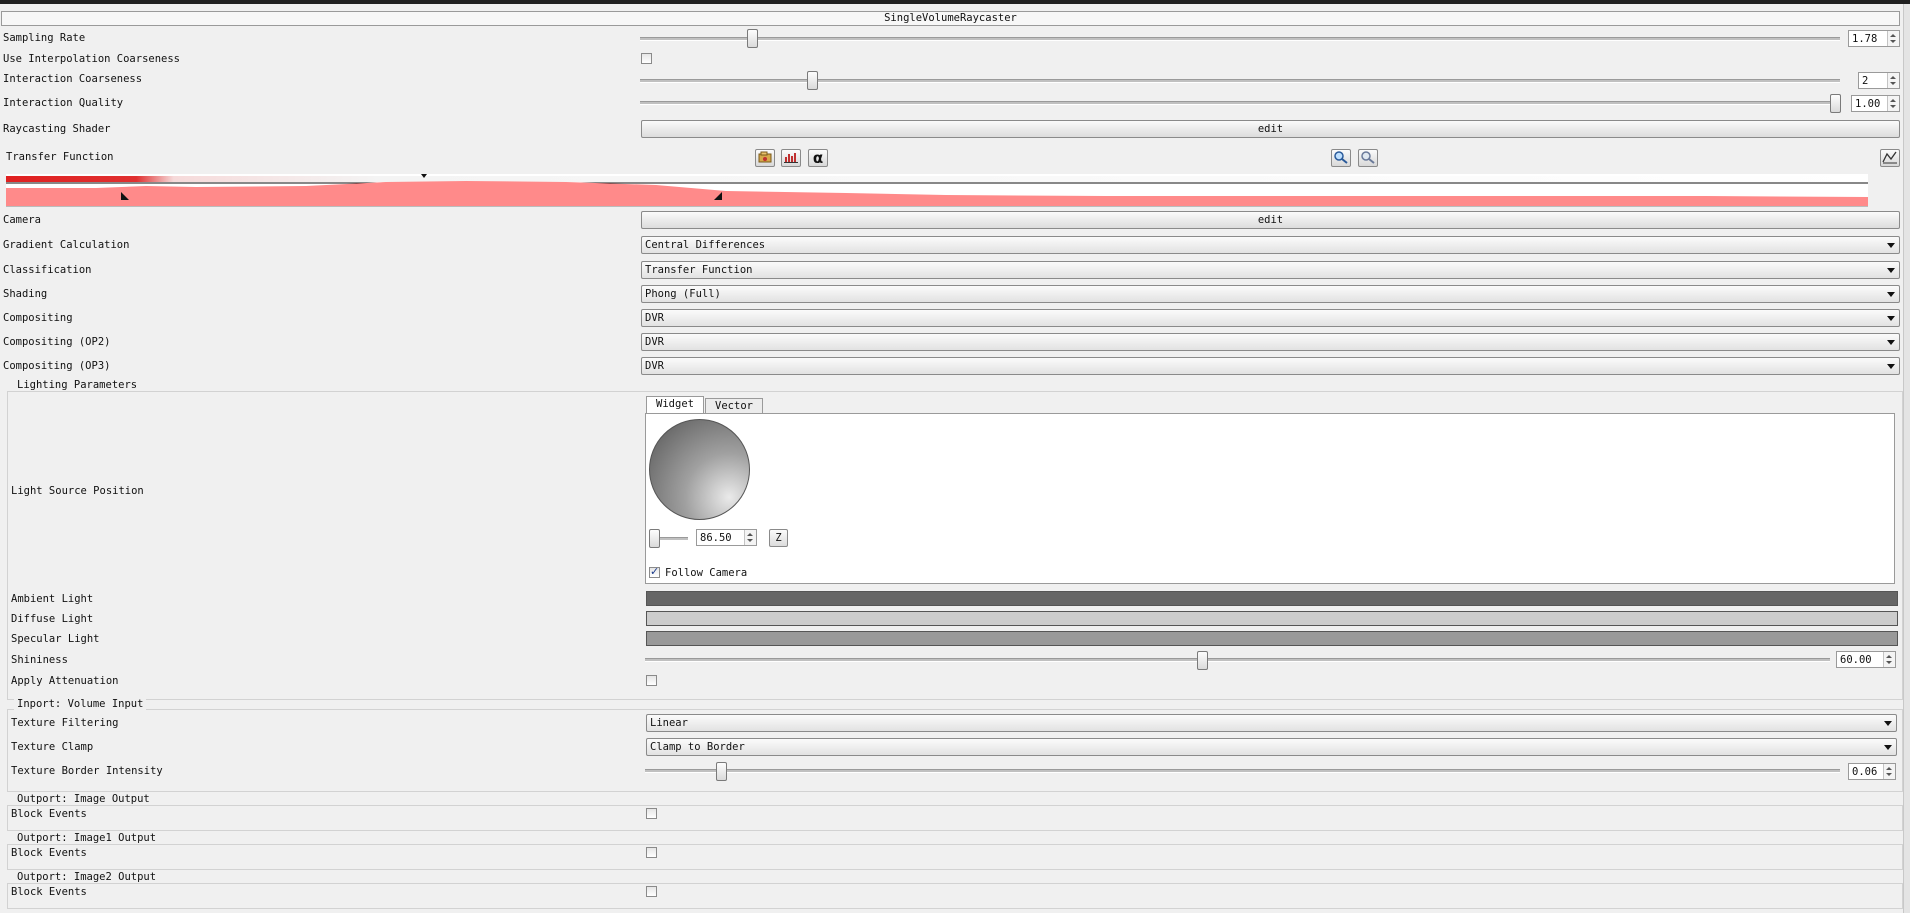 This screenshot has width=1910, height=913. Describe the element at coordinates (1240, 81) in the screenshot. I see `interaction-coarseness-slider` at that location.